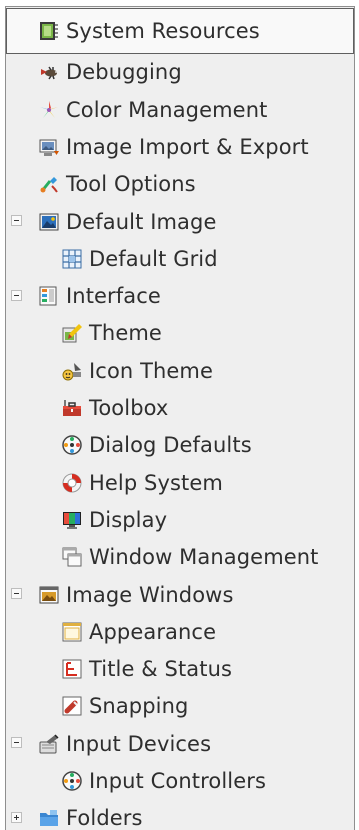  What do you see at coordinates (204, 557) in the screenshot?
I see `tree-item-label: Window Management` at bounding box center [204, 557].